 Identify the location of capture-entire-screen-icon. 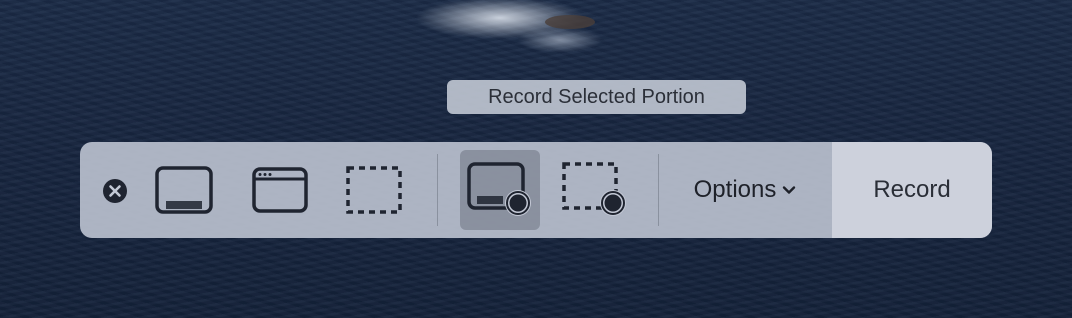
(184, 190).